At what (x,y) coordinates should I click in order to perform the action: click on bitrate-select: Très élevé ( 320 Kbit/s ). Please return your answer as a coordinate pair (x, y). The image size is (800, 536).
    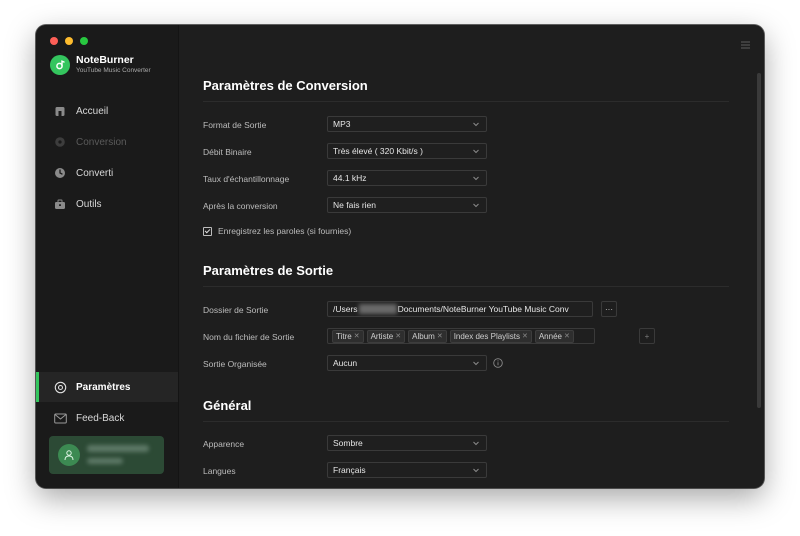
    Looking at the image, I should click on (407, 151).